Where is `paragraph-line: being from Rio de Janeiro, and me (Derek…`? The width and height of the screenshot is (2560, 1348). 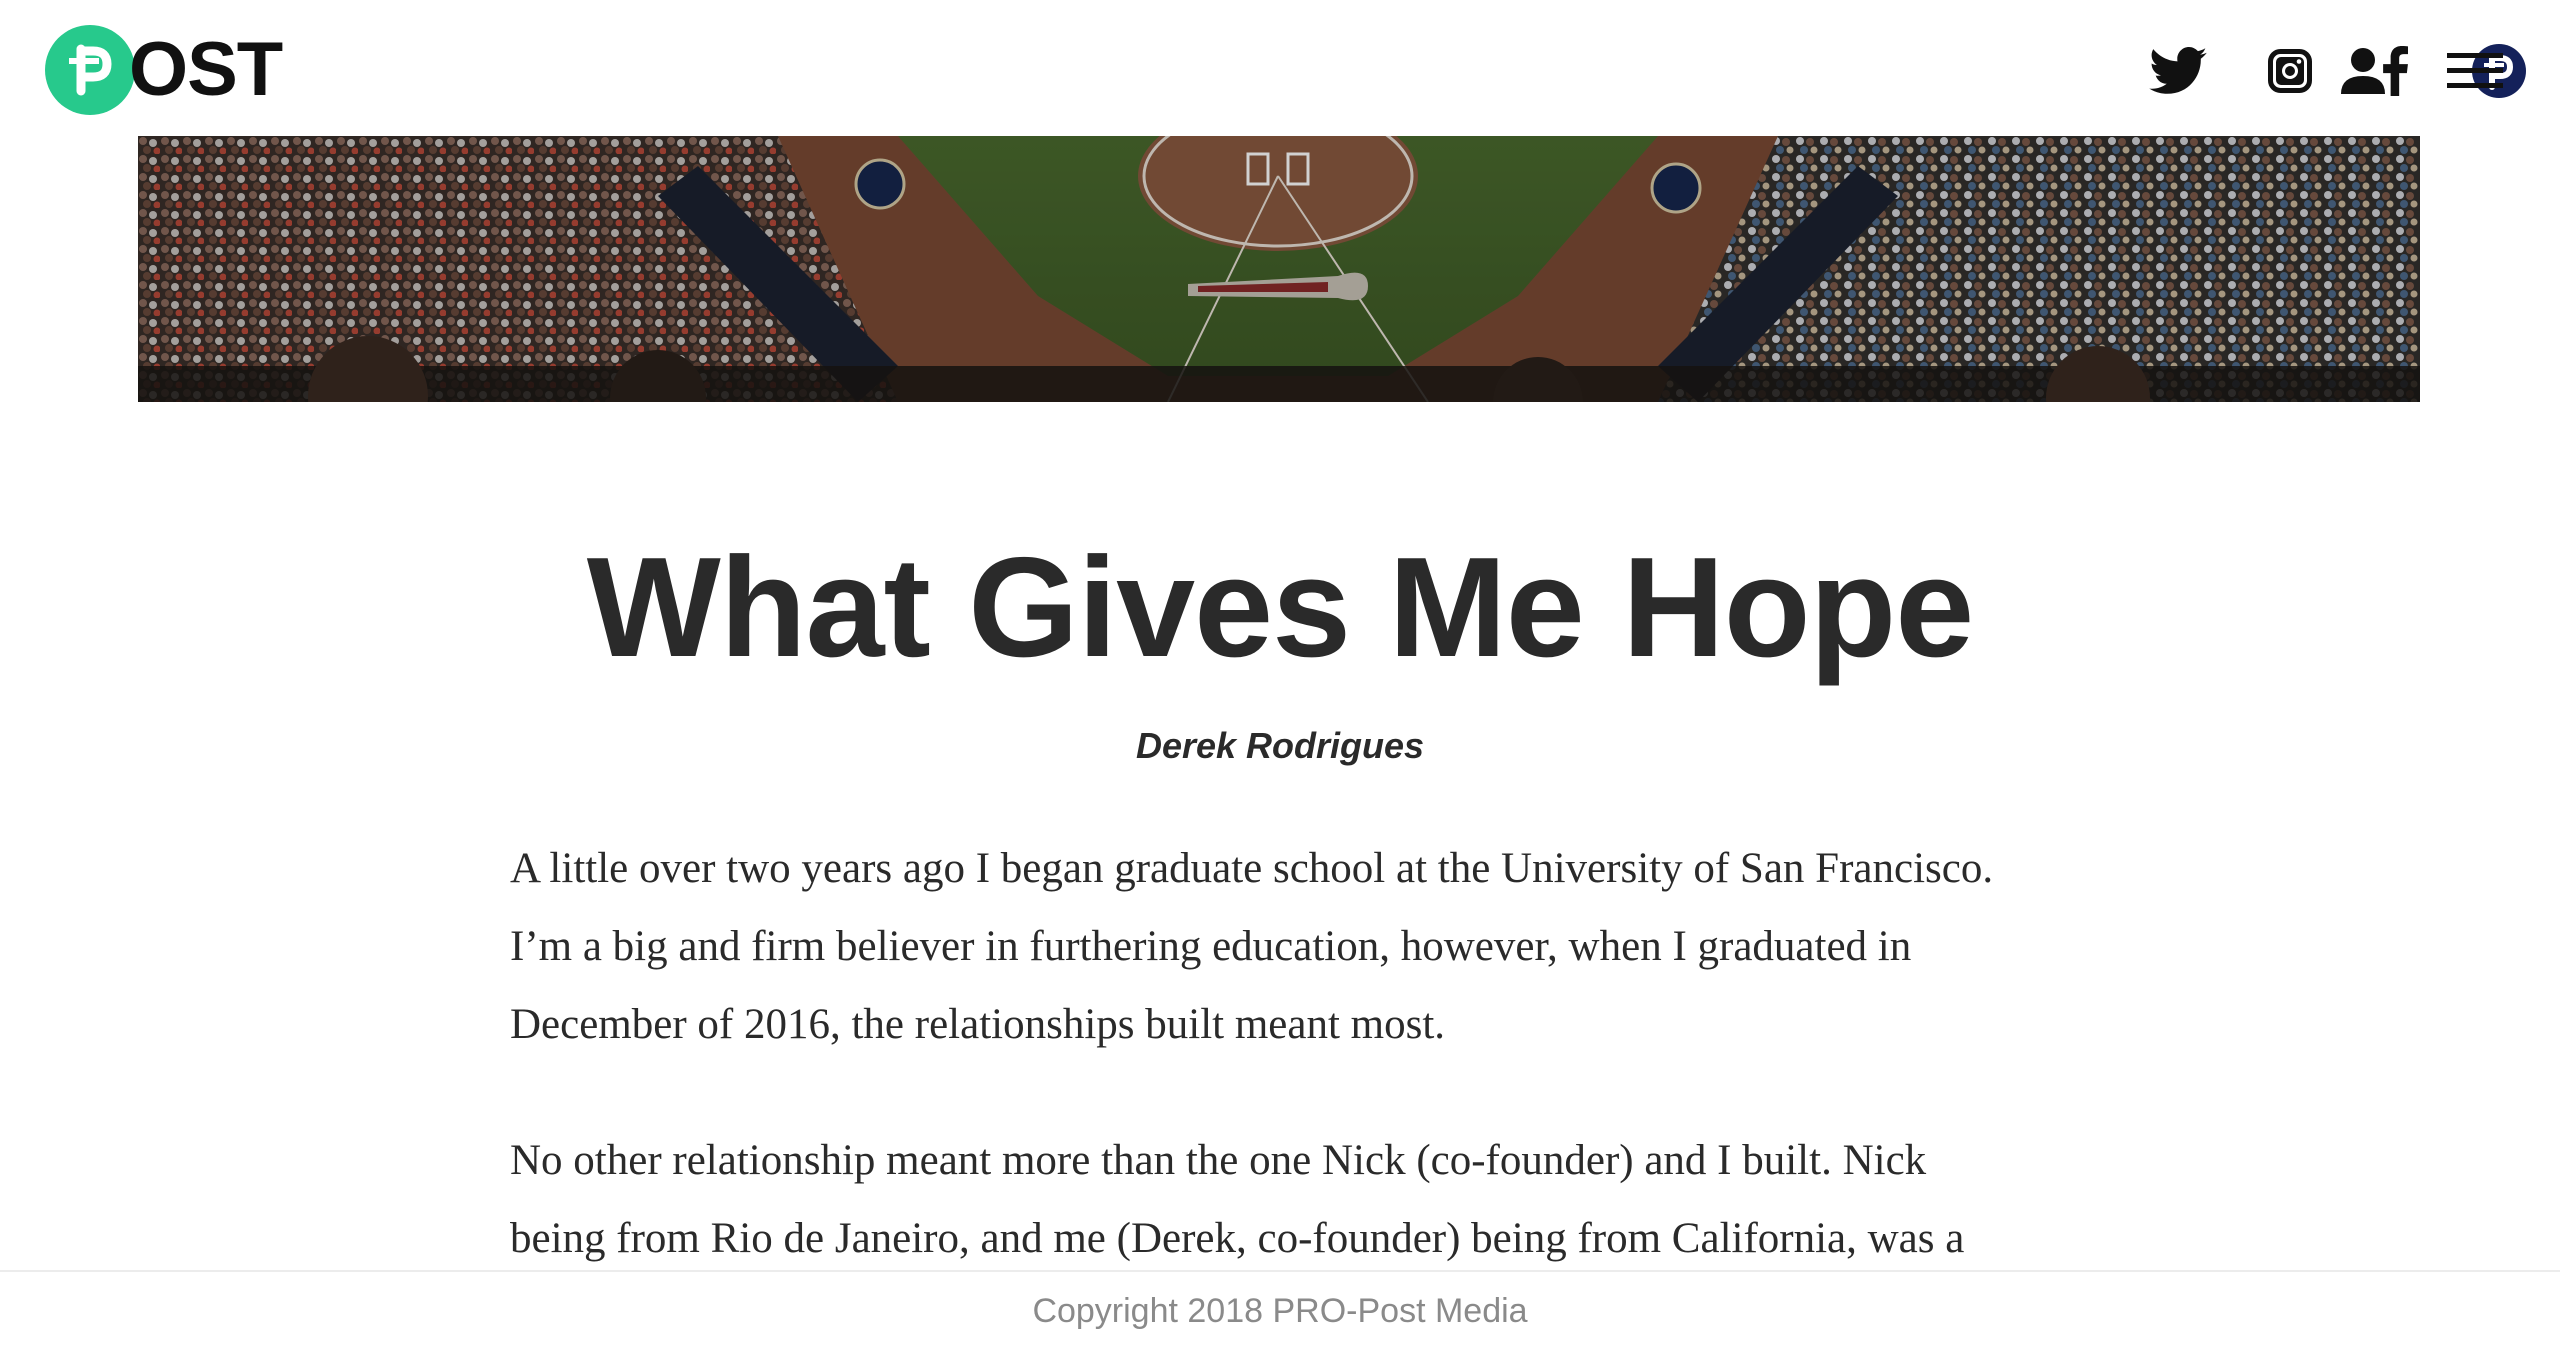
paragraph-line: being from Rio de Janeiro, and me (Derek… is located at coordinates (1237, 1238).